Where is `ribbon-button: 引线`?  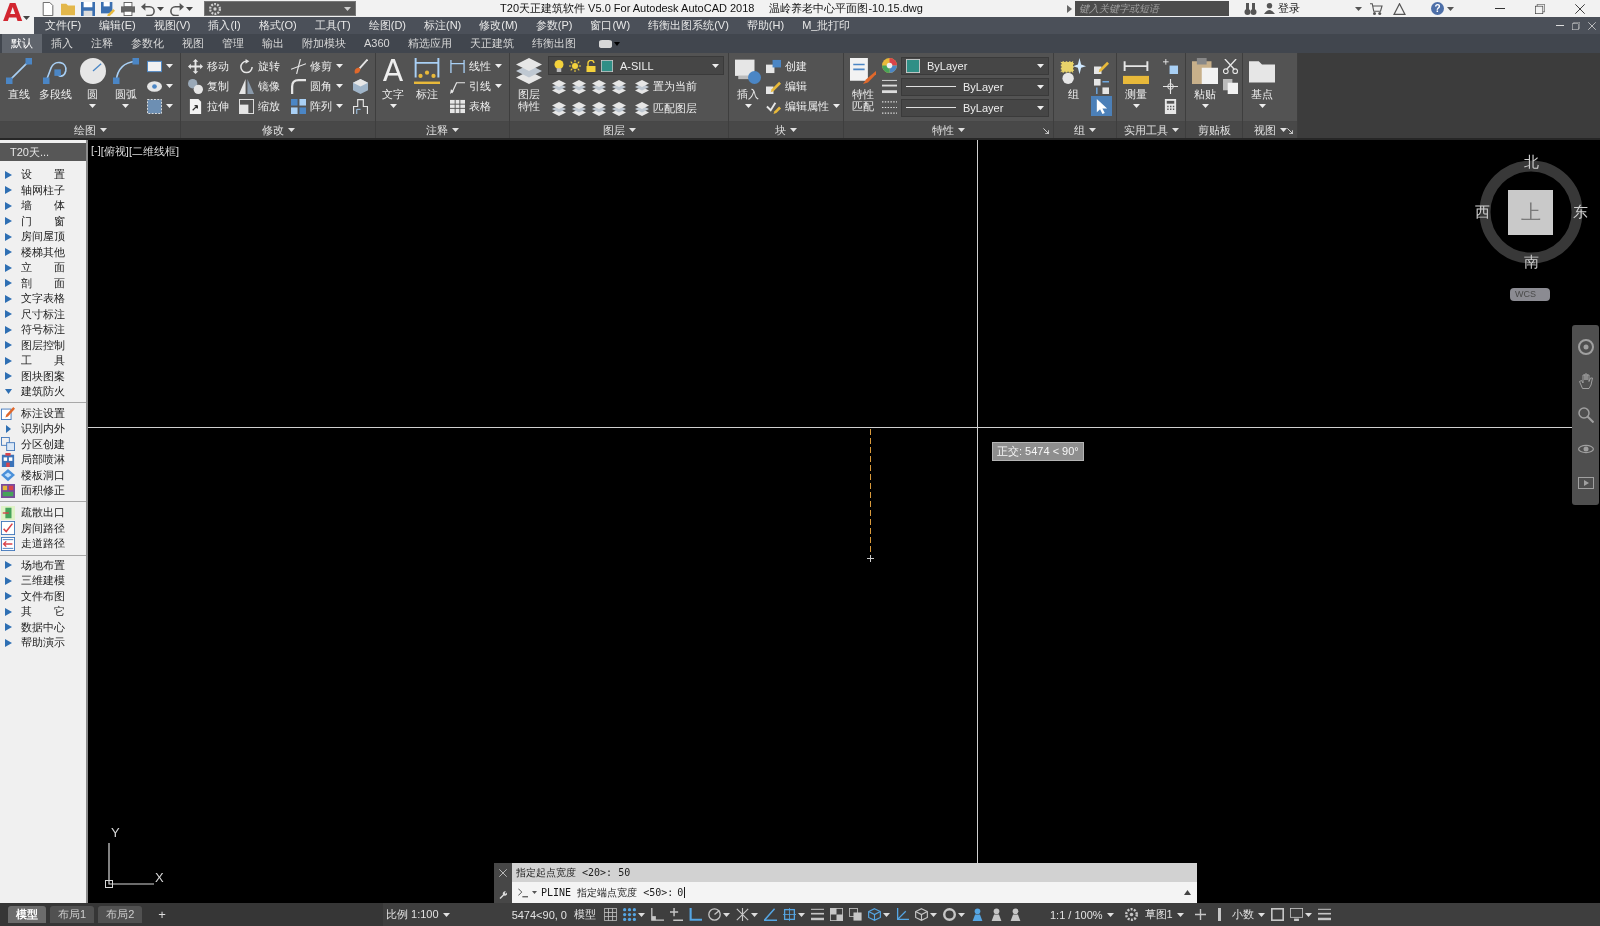
ribbon-button: 引线 is located at coordinates (476, 86).